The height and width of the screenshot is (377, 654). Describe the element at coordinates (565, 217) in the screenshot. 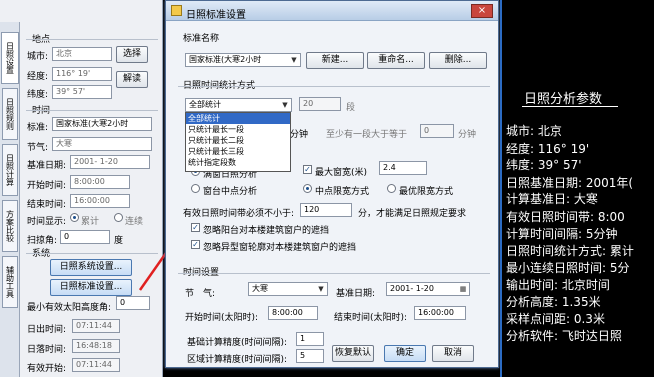

I see `param-line: 有效日照时间带: 8:00` at that location.